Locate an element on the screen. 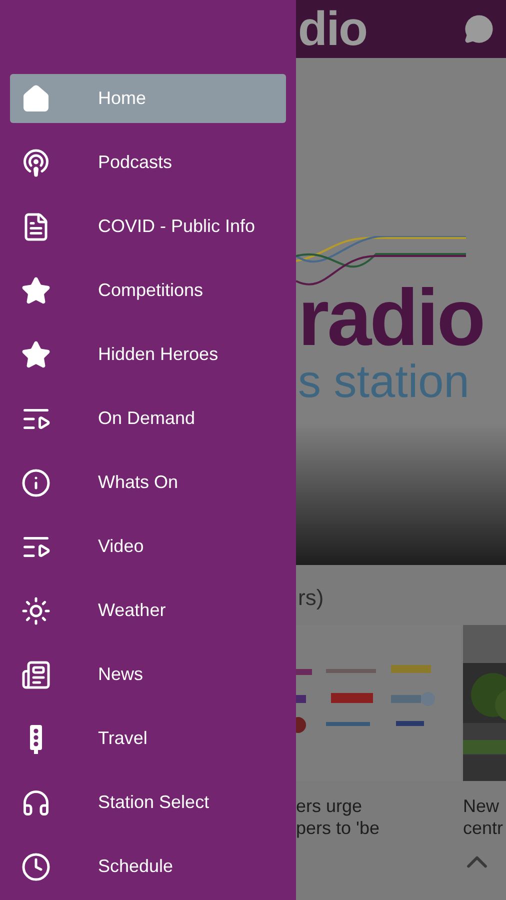 Image resolution: width=506 pixels, height=900 pixels. menu-item: Whats On is located at coordinates (148, 482).